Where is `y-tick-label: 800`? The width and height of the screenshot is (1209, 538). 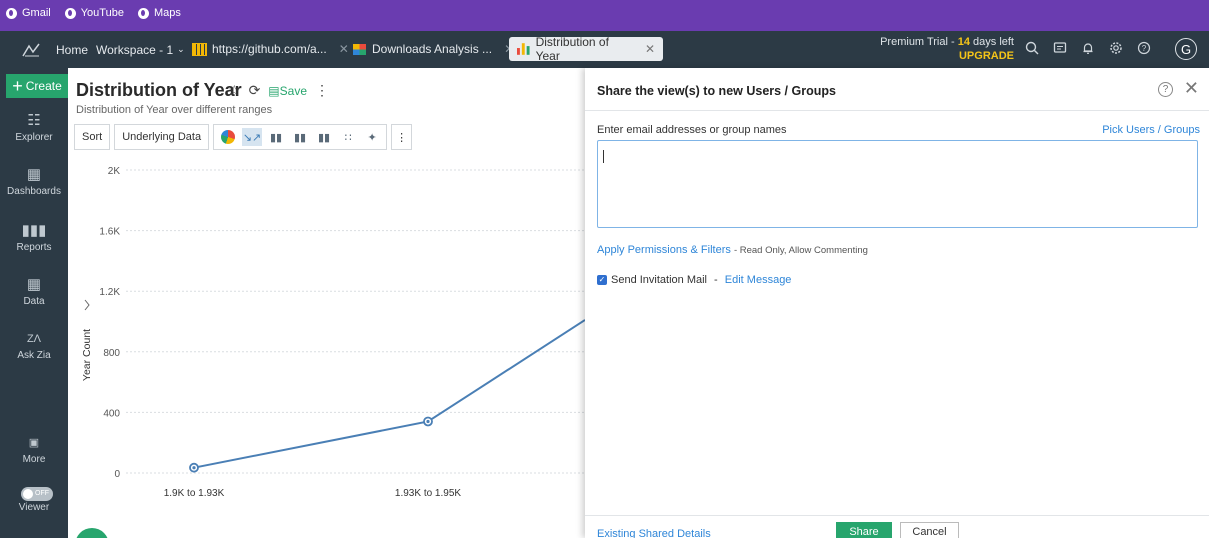 y-tick-label: 800 is located at coordinates (111, 353).